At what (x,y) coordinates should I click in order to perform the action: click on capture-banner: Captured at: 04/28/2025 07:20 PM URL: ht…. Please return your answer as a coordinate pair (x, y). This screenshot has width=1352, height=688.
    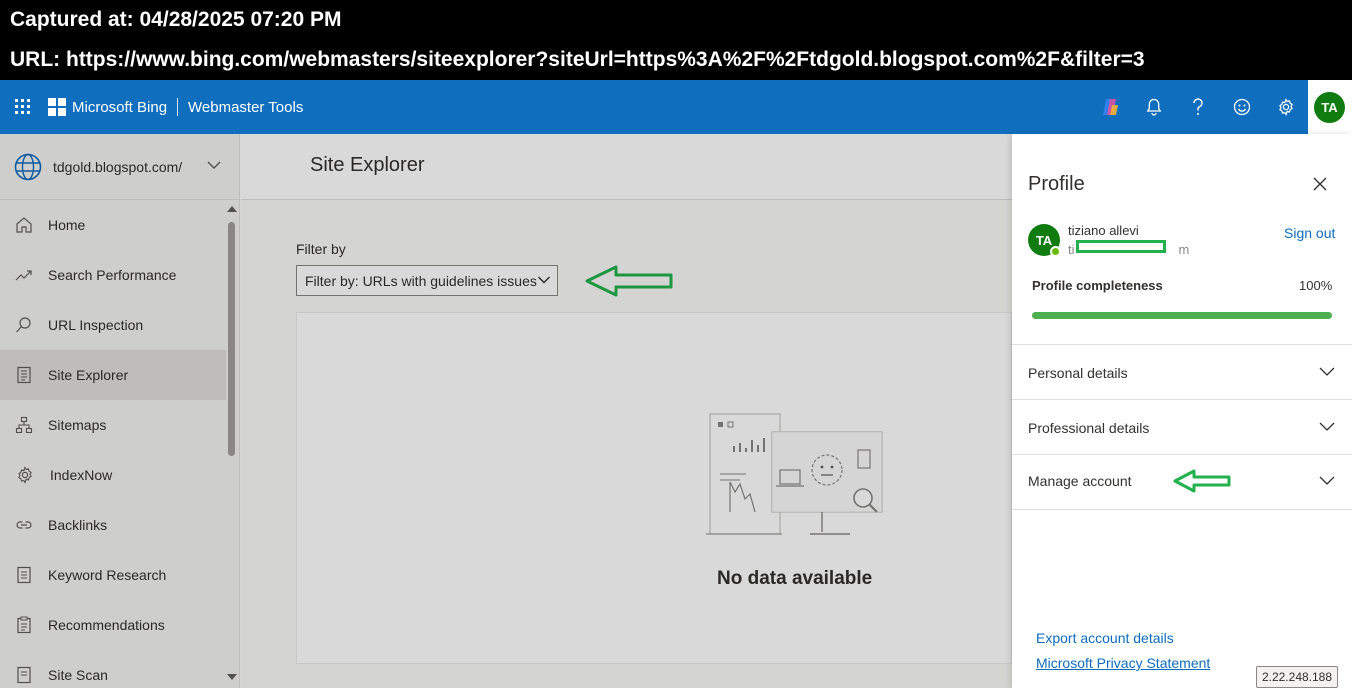
    Looking at the image, I should click on (676, 40).